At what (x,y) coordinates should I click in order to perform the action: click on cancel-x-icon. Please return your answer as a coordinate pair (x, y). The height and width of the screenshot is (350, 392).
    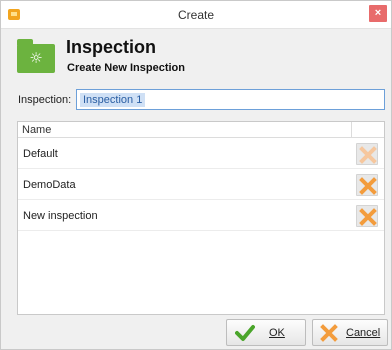
    Looking at the image, I should click on (329, 333).